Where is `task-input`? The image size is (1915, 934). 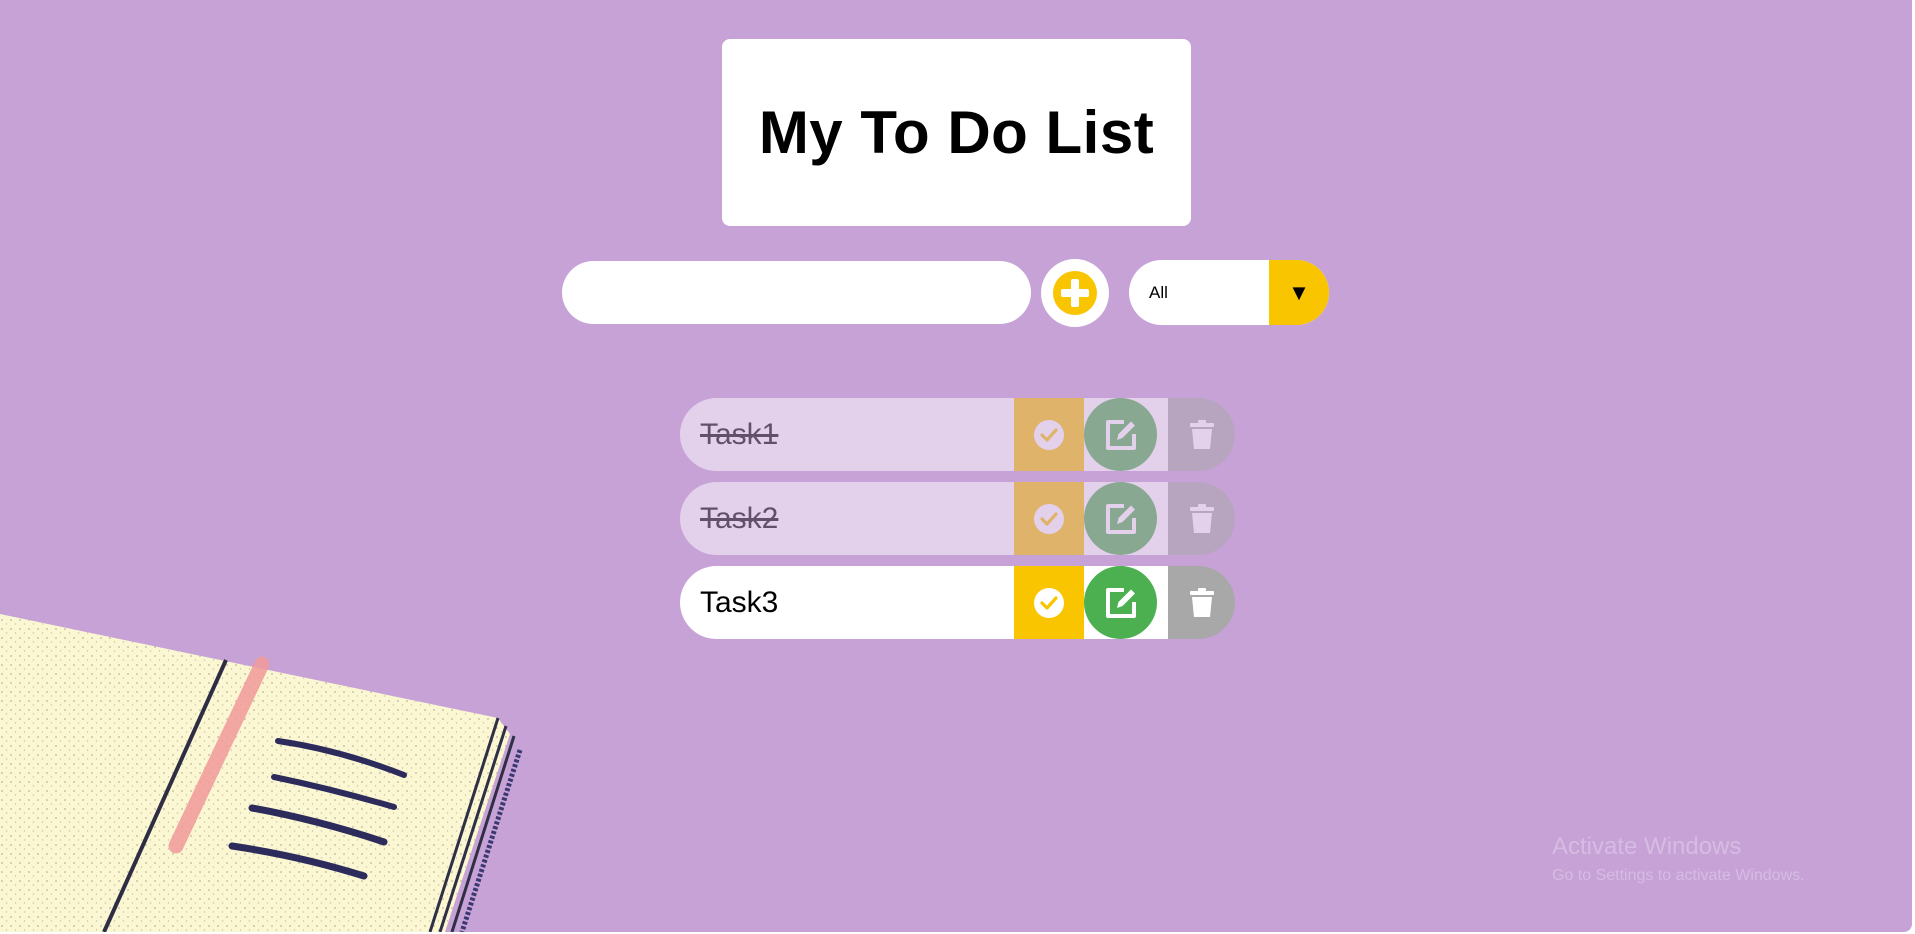 task-input is located at coordinates (796, 292).